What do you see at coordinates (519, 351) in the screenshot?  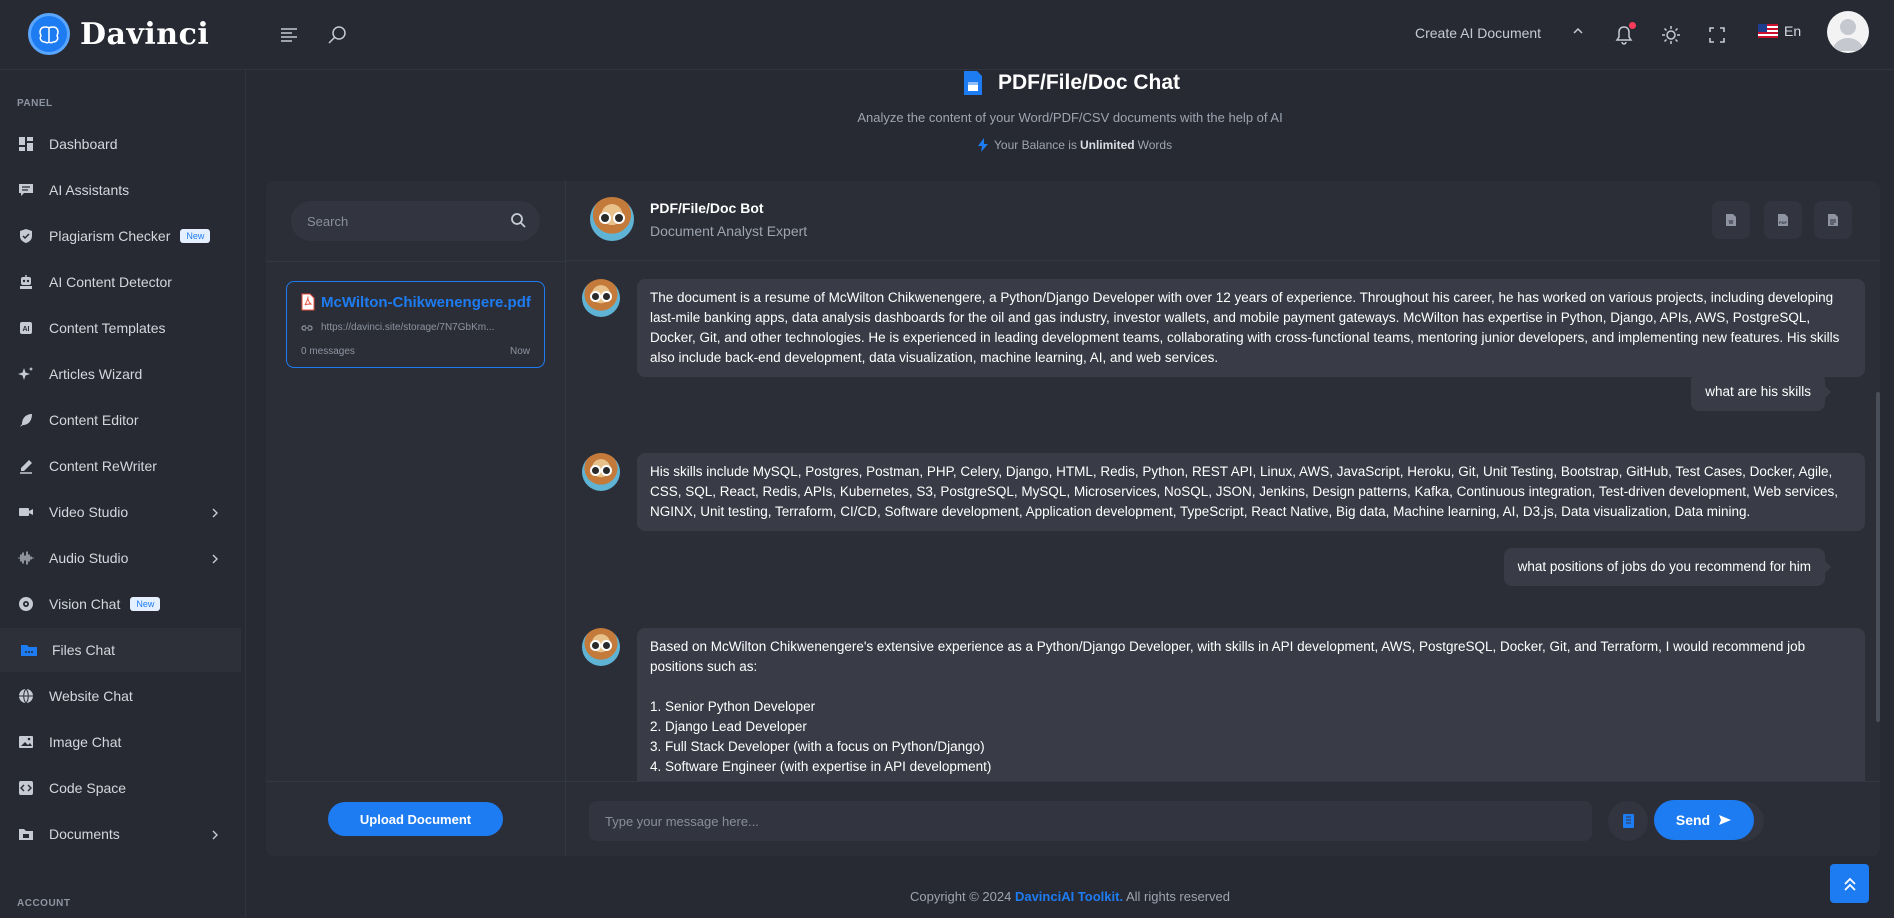 I see `file-timestamp: Now` at bounding box center [519, 351].